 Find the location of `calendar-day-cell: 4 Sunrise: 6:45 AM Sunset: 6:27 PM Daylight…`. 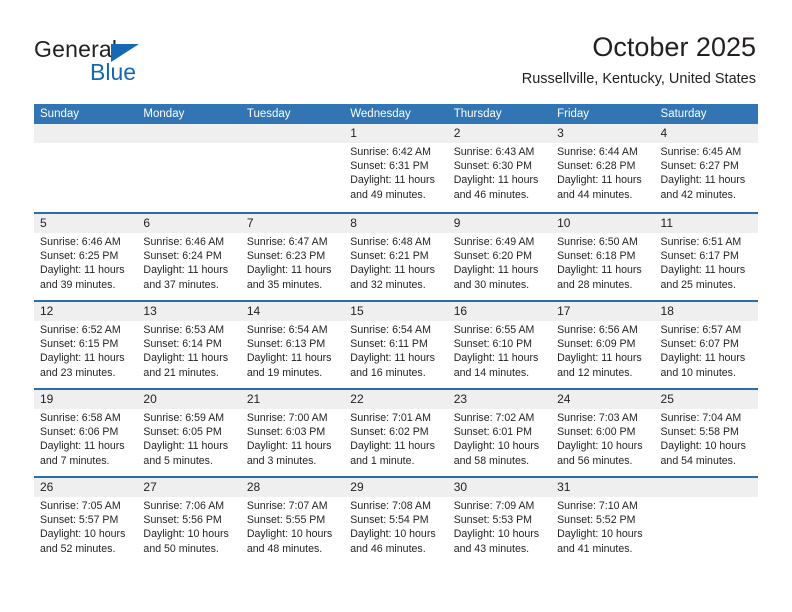

calendar-day-cell: 4 Sunrise: 6:45 AM Sunset: 6:27 PM Daylight… is located at coordinates (706, 168).